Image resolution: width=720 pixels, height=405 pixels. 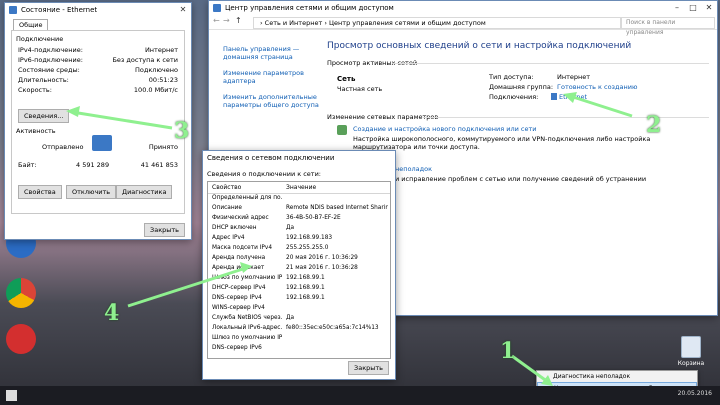 I want to click on annotation-3: 3, so click(x=182, y=131).